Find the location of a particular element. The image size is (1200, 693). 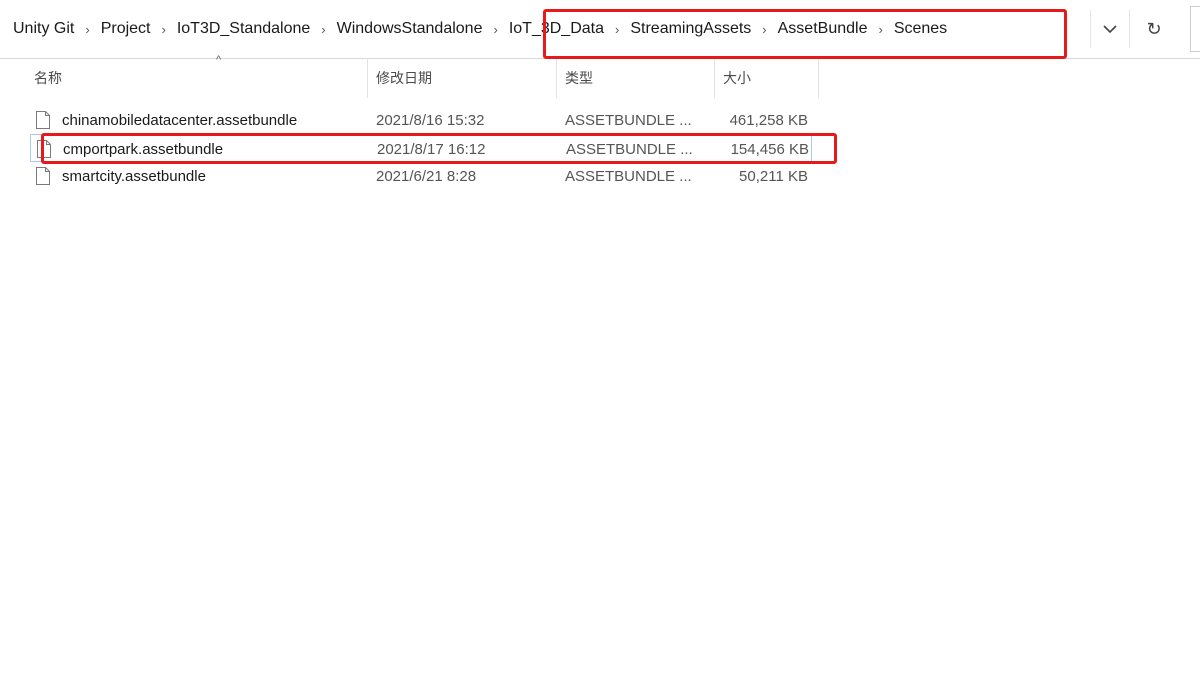

file-date: 2021/6/21 8:28 is located at coordinates (426, 176).